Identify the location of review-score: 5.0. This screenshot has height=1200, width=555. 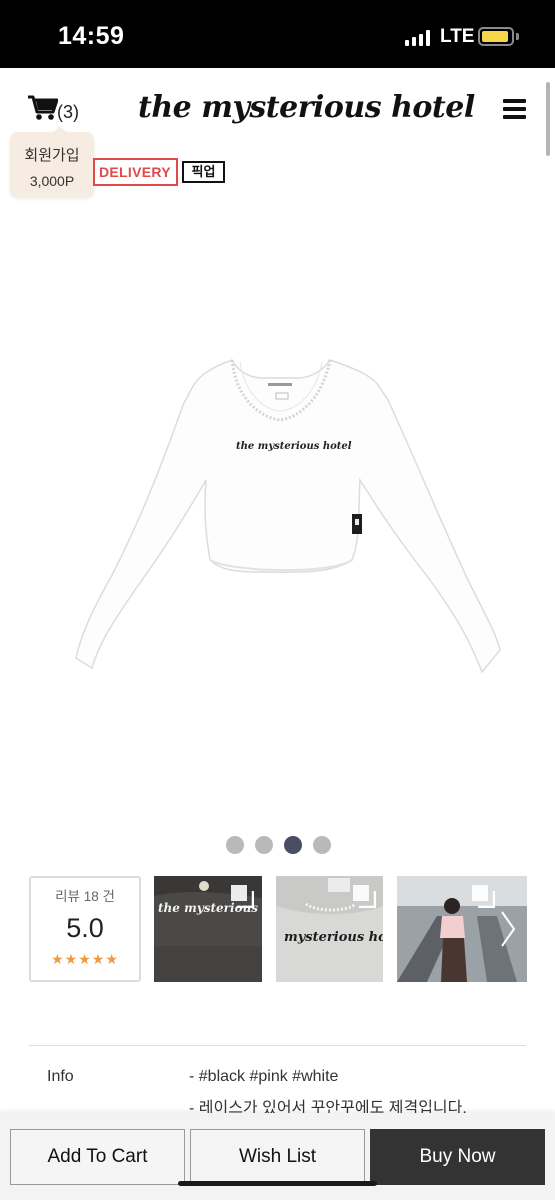
(85, 928).